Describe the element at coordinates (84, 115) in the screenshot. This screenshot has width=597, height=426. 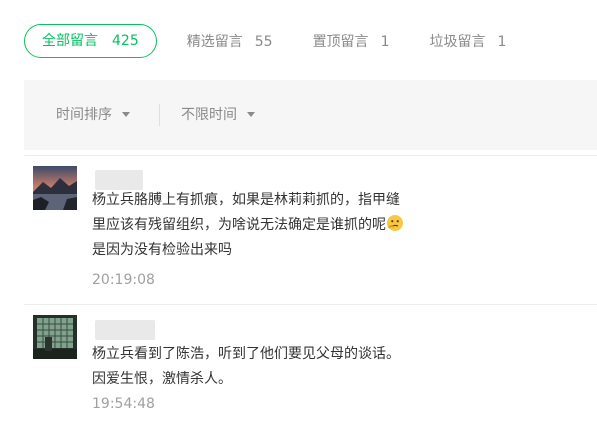
I see `sort-order-label: 时间排序` at that location.